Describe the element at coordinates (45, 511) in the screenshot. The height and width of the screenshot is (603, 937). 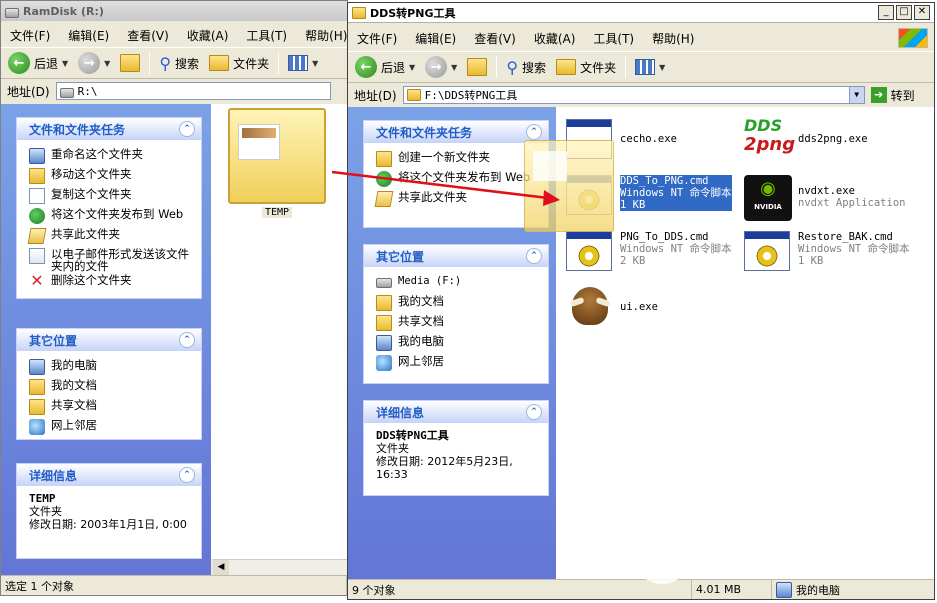
I see `detail-type: 文件夹` at that location.